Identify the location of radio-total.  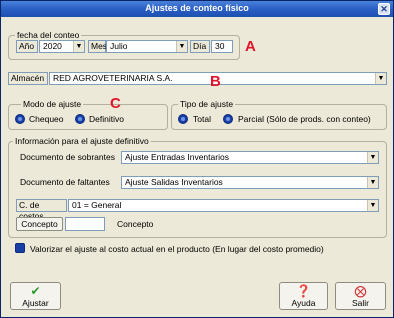
(183, 119).